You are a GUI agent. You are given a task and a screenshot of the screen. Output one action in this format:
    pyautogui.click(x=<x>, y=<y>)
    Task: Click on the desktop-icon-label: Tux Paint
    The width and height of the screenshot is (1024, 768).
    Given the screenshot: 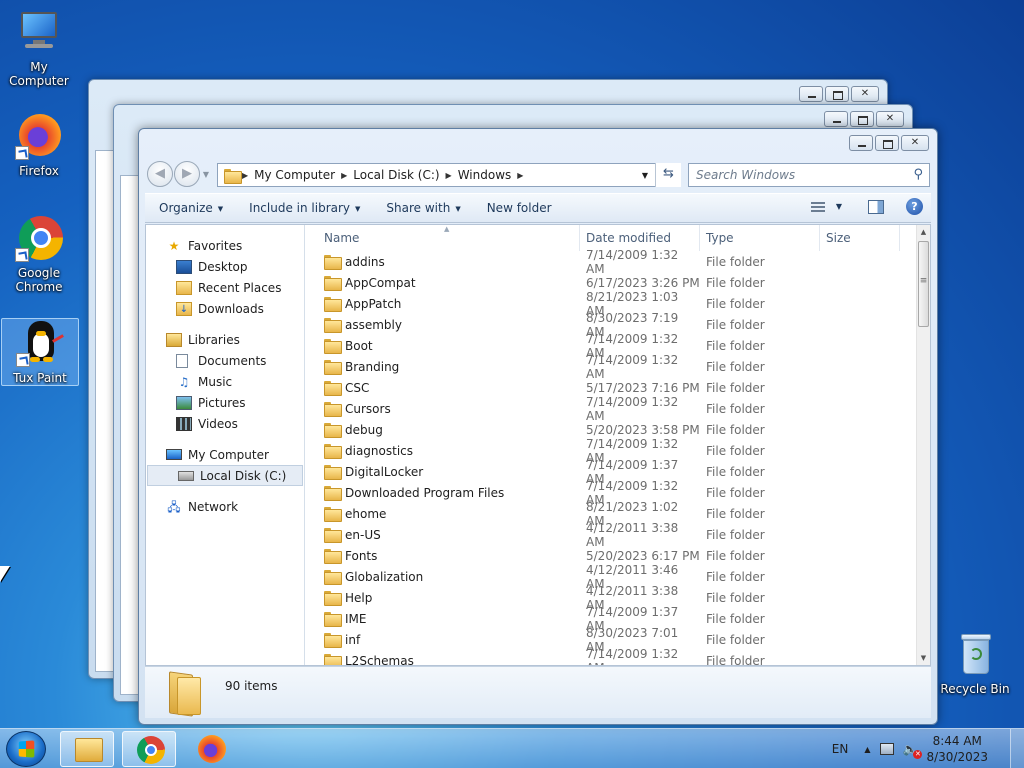 What is the action you would take?
    pyautogui.click(x=40, y=378)
    